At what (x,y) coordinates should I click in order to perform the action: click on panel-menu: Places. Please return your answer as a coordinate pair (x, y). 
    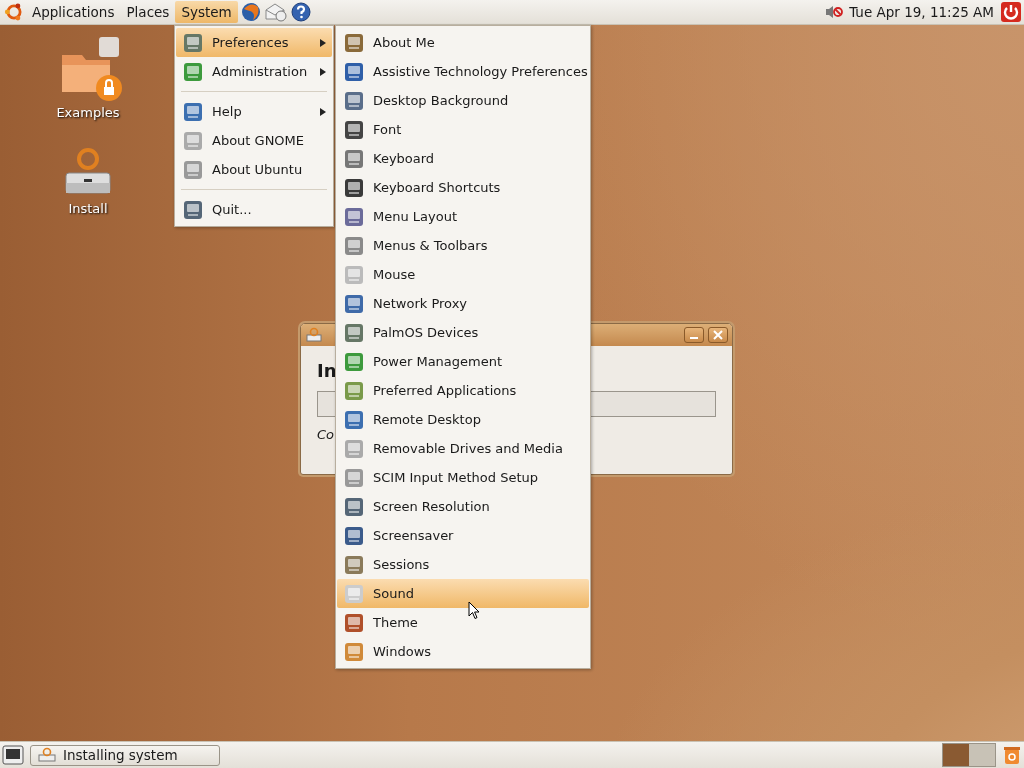
    Looking at the image, I should click on (148, 12).